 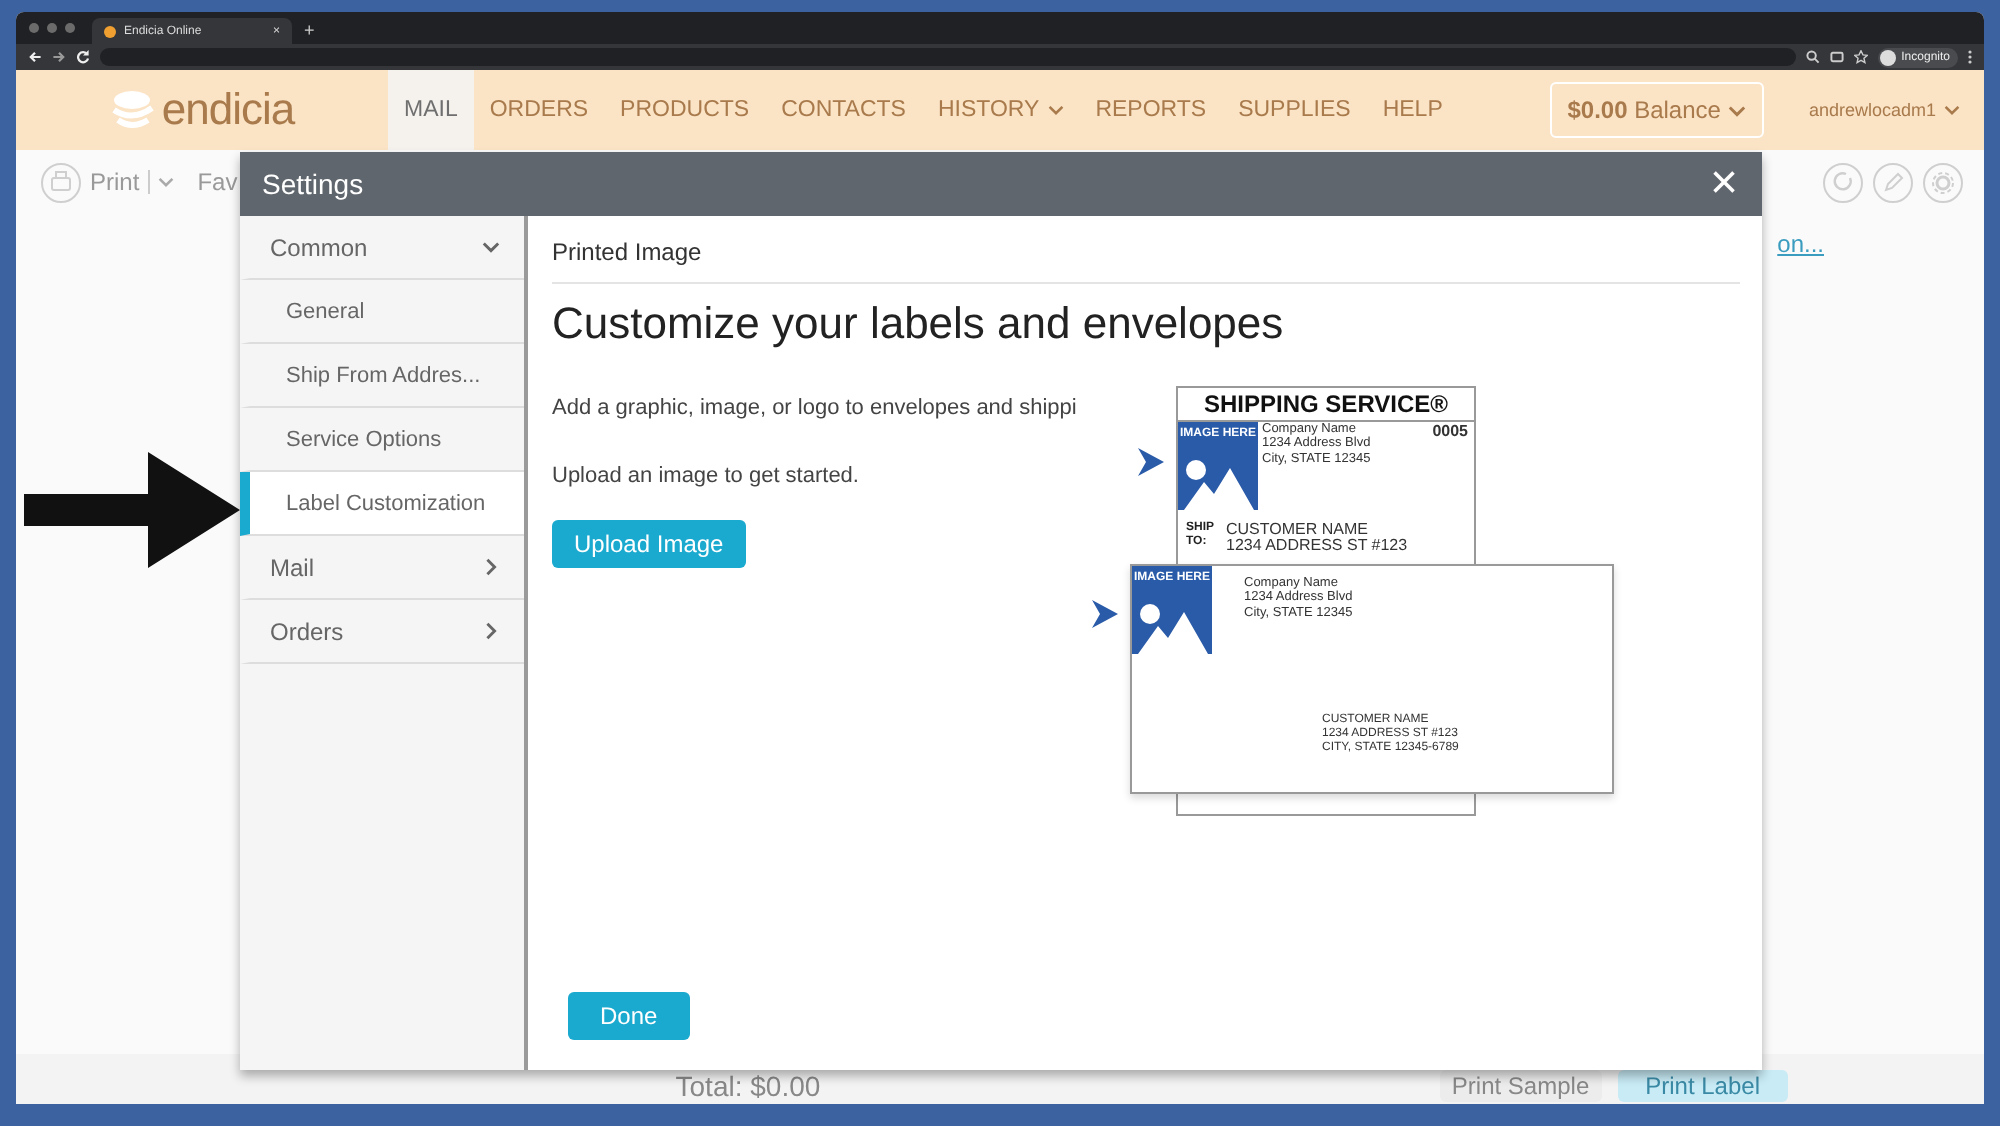 What do you see at coordinates (1657, 110) in the screenshot?
I see `balance-button: $0.00 Balance` at bounding box center [1657, 110].